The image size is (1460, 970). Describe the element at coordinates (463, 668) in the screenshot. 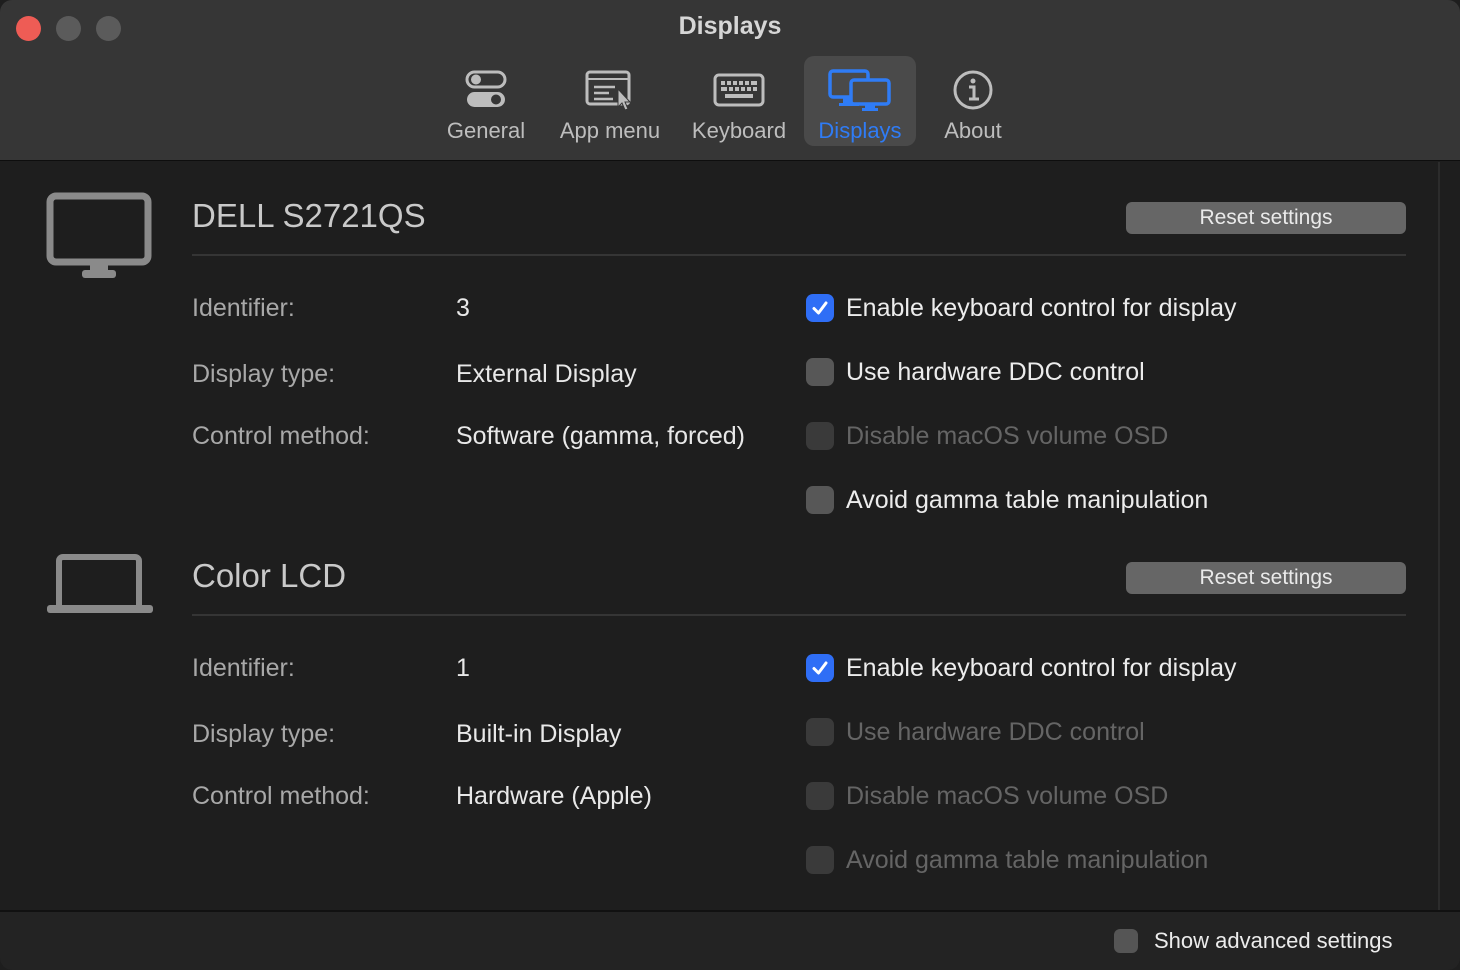

I see `identifier-value: 1` at that location.